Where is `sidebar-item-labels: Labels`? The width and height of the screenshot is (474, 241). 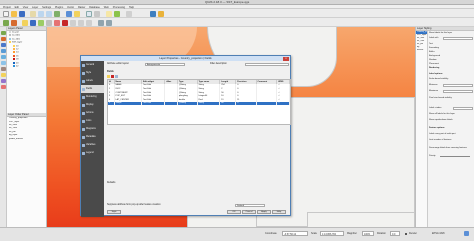 sidebar-item-labels: Labels is located at coordinates (92, 81).